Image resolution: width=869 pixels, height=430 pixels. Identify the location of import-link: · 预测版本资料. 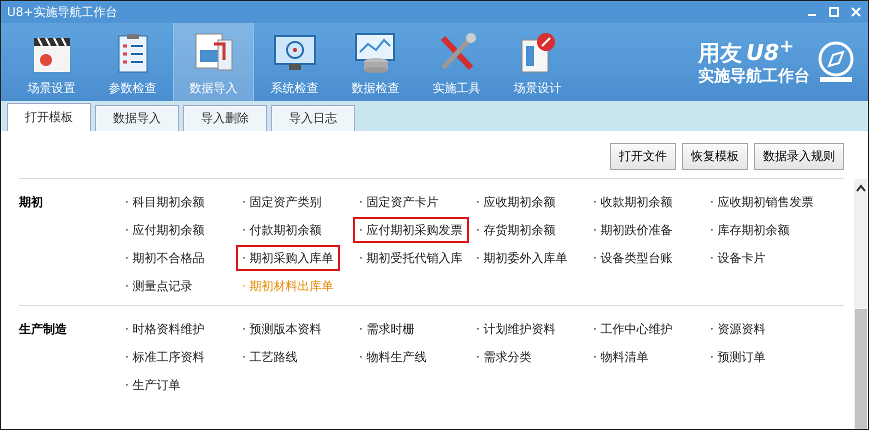
(282, 329).